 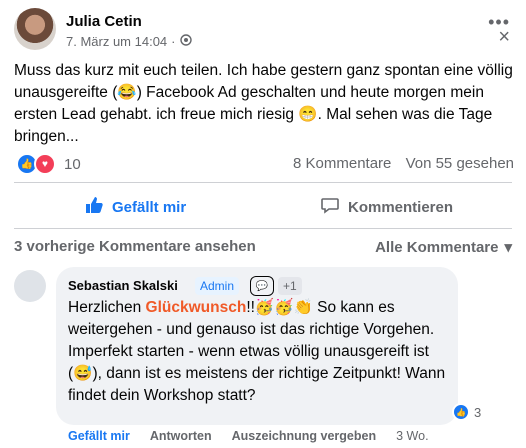 I want to click on reaction-summary: 👍 ♥ 10, so click(x=48, y=164).